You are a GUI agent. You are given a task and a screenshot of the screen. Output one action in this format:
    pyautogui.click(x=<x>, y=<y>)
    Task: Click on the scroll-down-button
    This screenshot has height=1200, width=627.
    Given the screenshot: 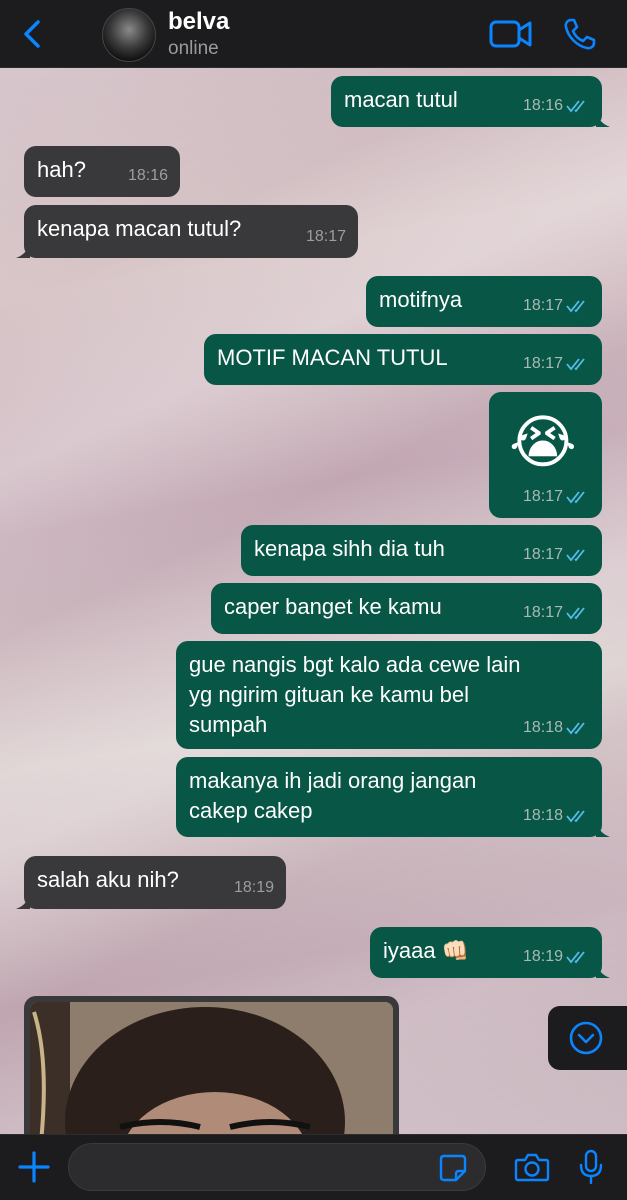 What is the action you would take?
    pyautogui.click(x=587, y=1038)
    